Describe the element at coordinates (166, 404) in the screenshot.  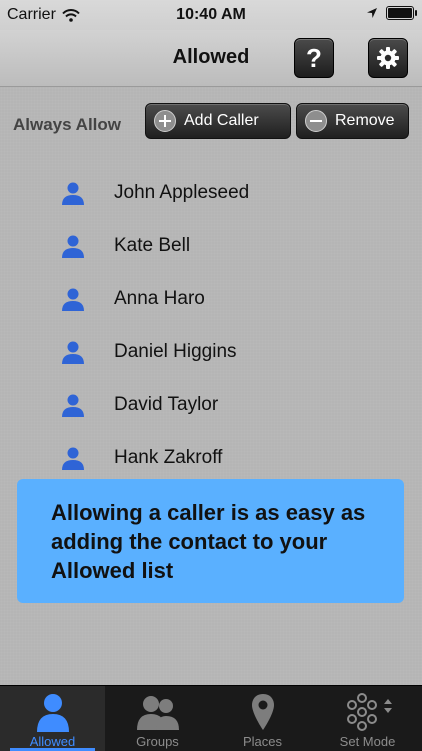
I see `contact-name: David Taylor` at that location.